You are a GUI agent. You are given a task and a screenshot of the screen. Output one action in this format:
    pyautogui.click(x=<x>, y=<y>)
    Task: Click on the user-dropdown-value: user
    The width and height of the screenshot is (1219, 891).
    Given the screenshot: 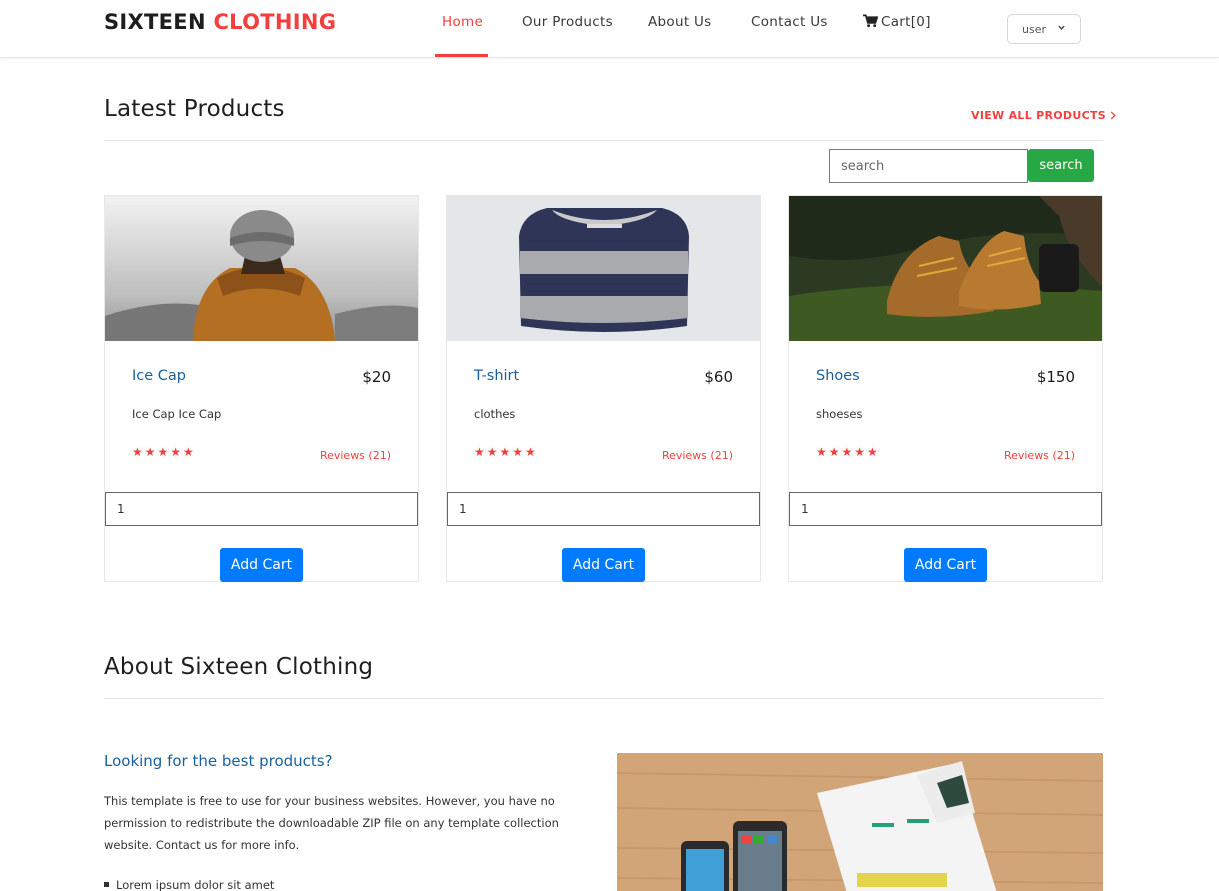 What is the action you would take?
    pyautogui.click(x=1034, y=29)
    